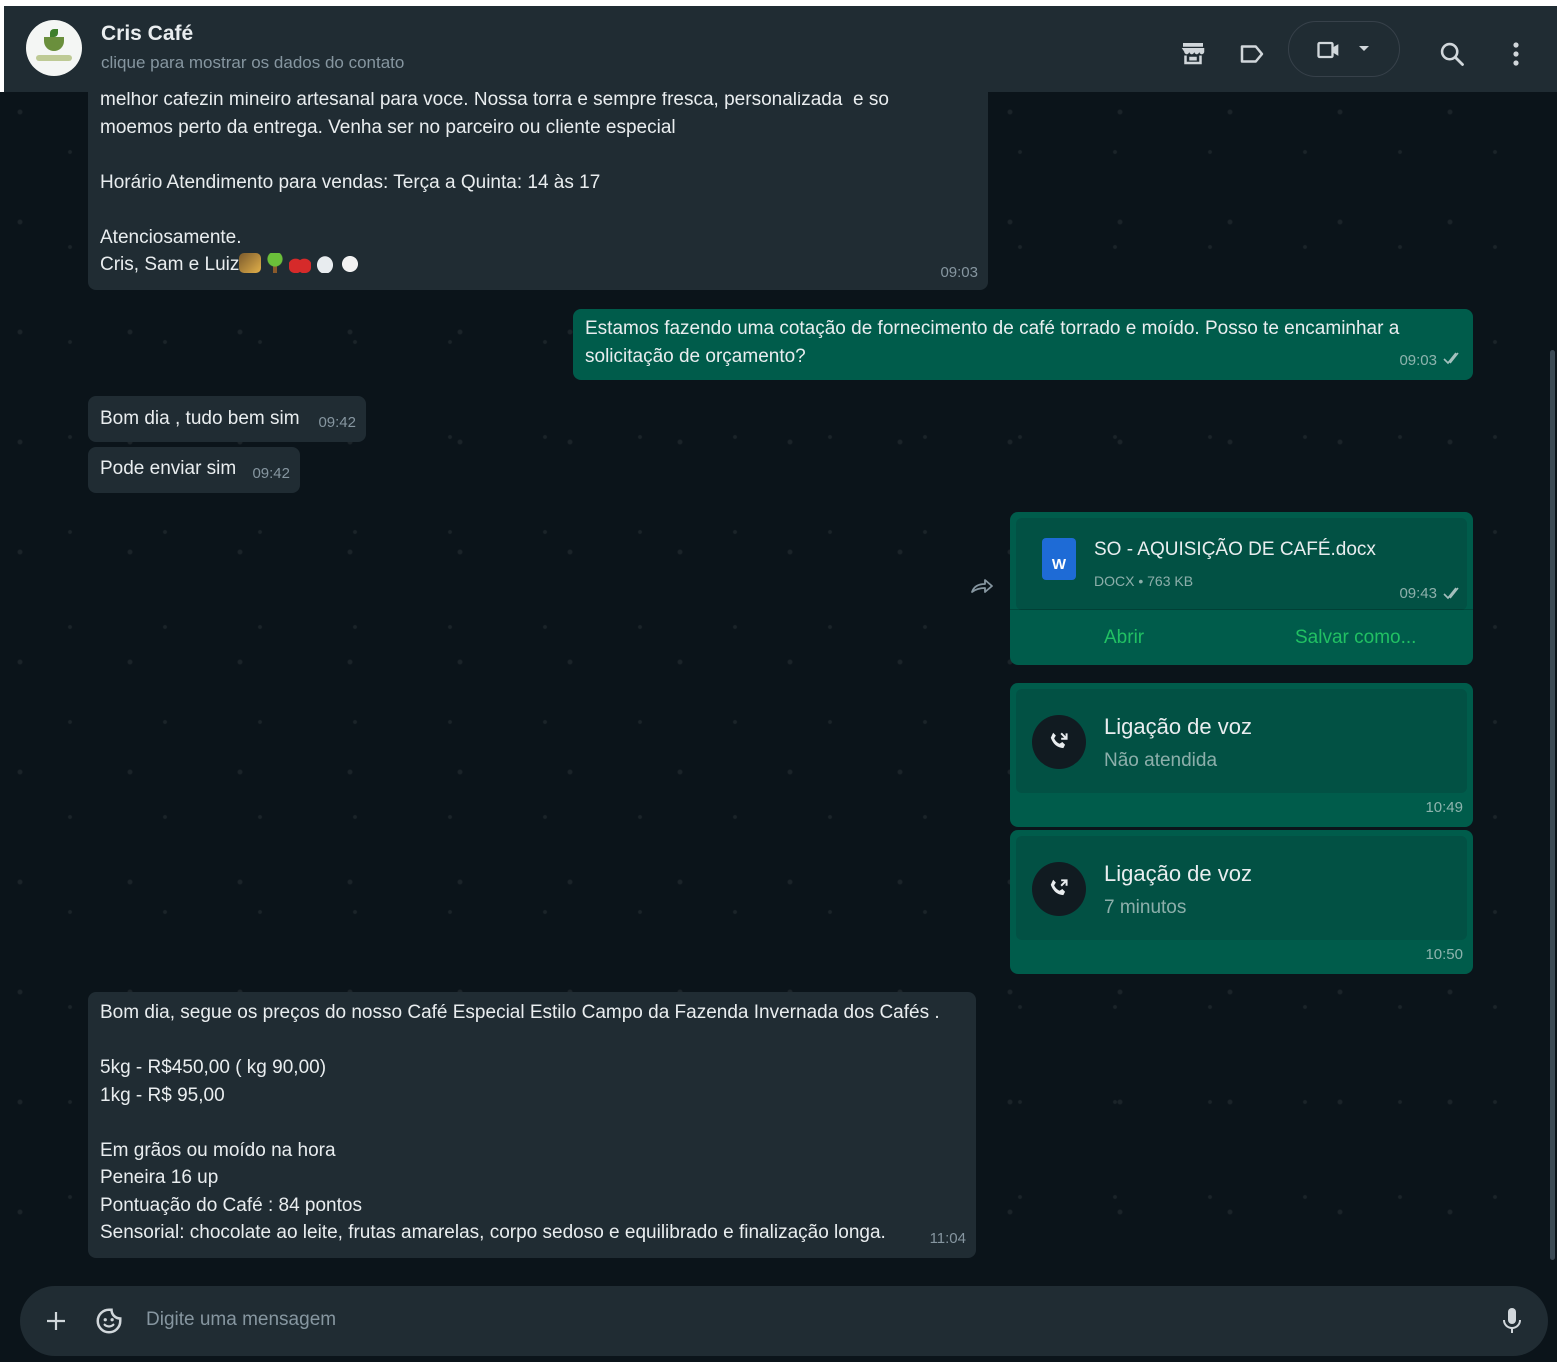 This screenshot has height=1362, width=1557. I want to click on incoming-message: Pode enviar sim 09:42, so click(194, 470).